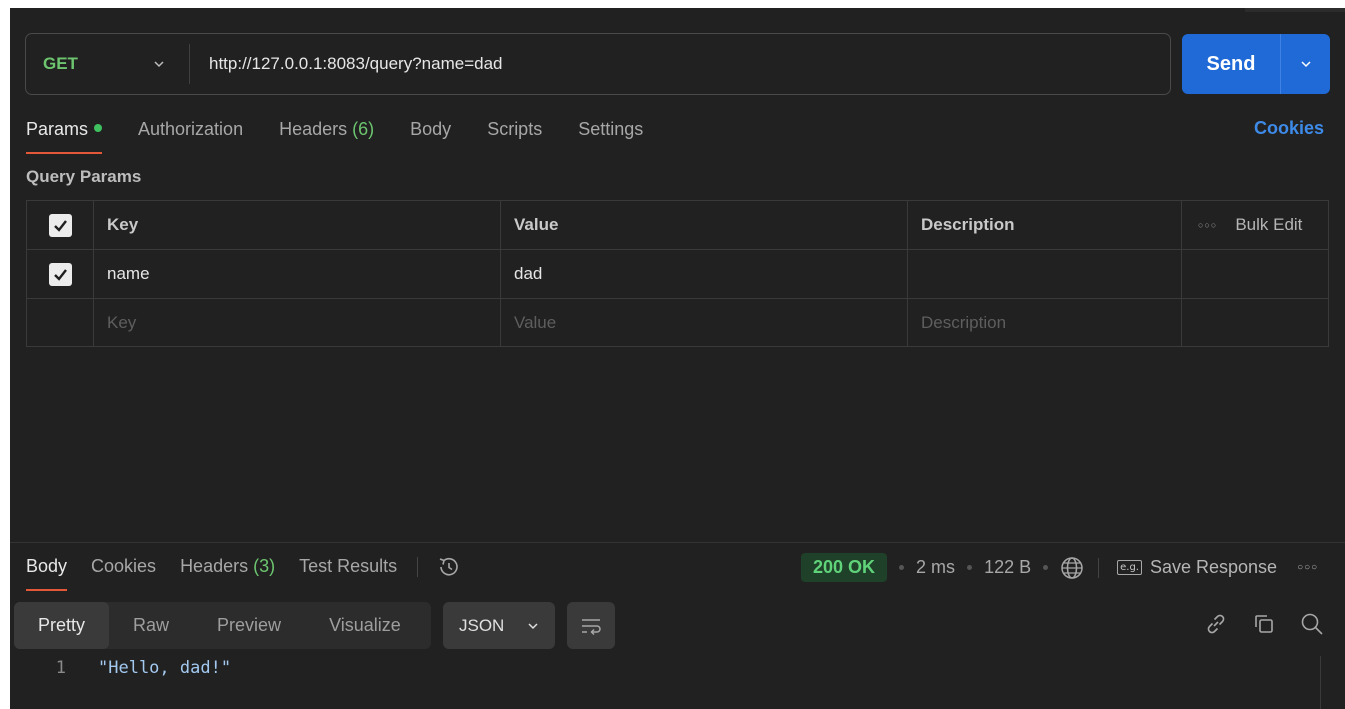  What do you see at coordinates (515, 129) in the screenshot?
I see `tab-label: Scripts` at bounding box center [515, 129].